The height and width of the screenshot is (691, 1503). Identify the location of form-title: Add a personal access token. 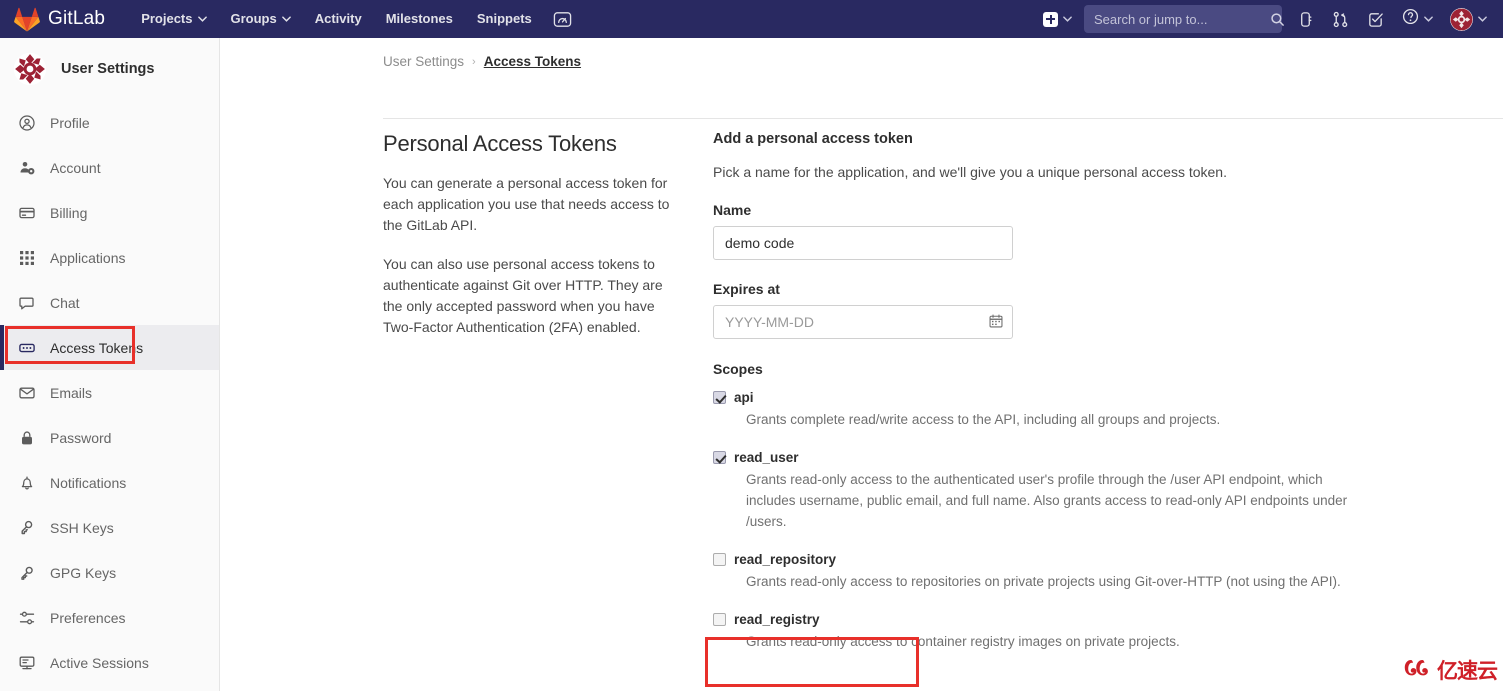
(813, 139).